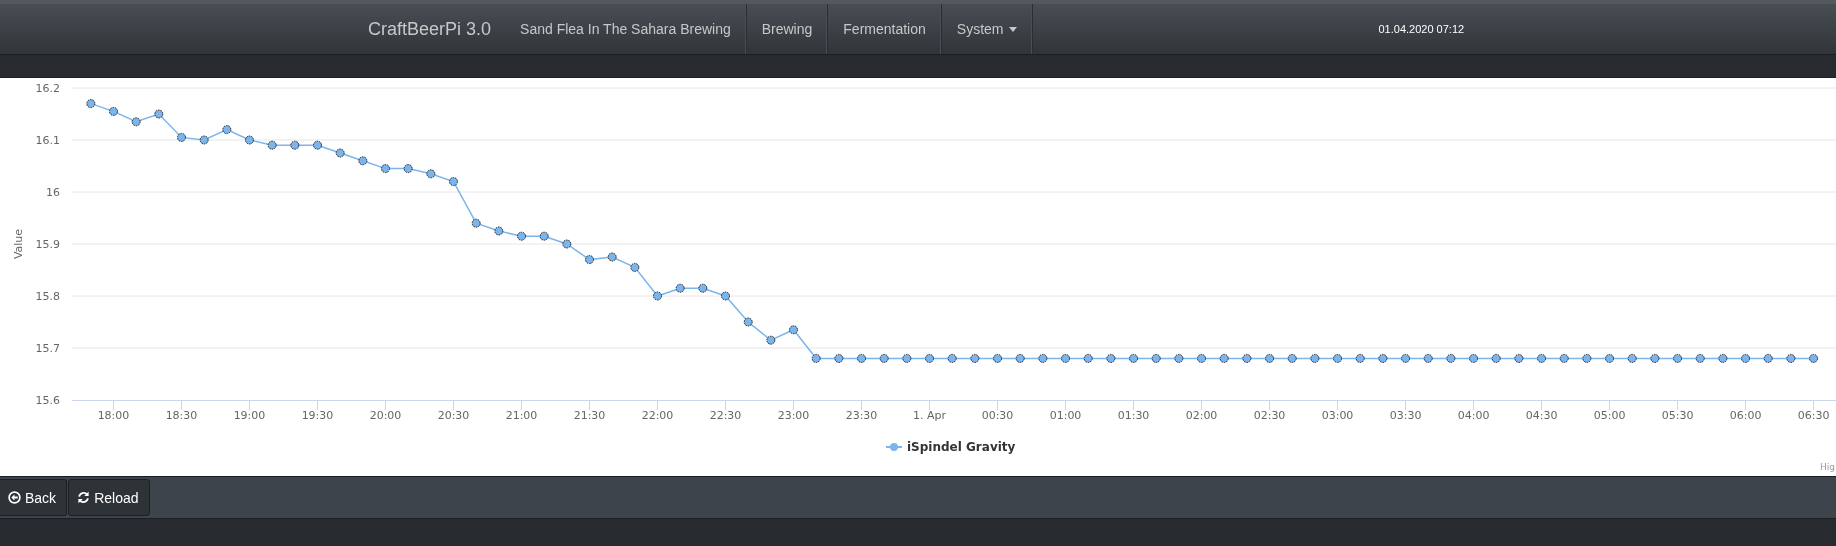 The width and height of the screenshot is (1836, 546). Describe the element at coordinates (47, 88) in the screenshot. I see `axis-label: 16.2` at that location.